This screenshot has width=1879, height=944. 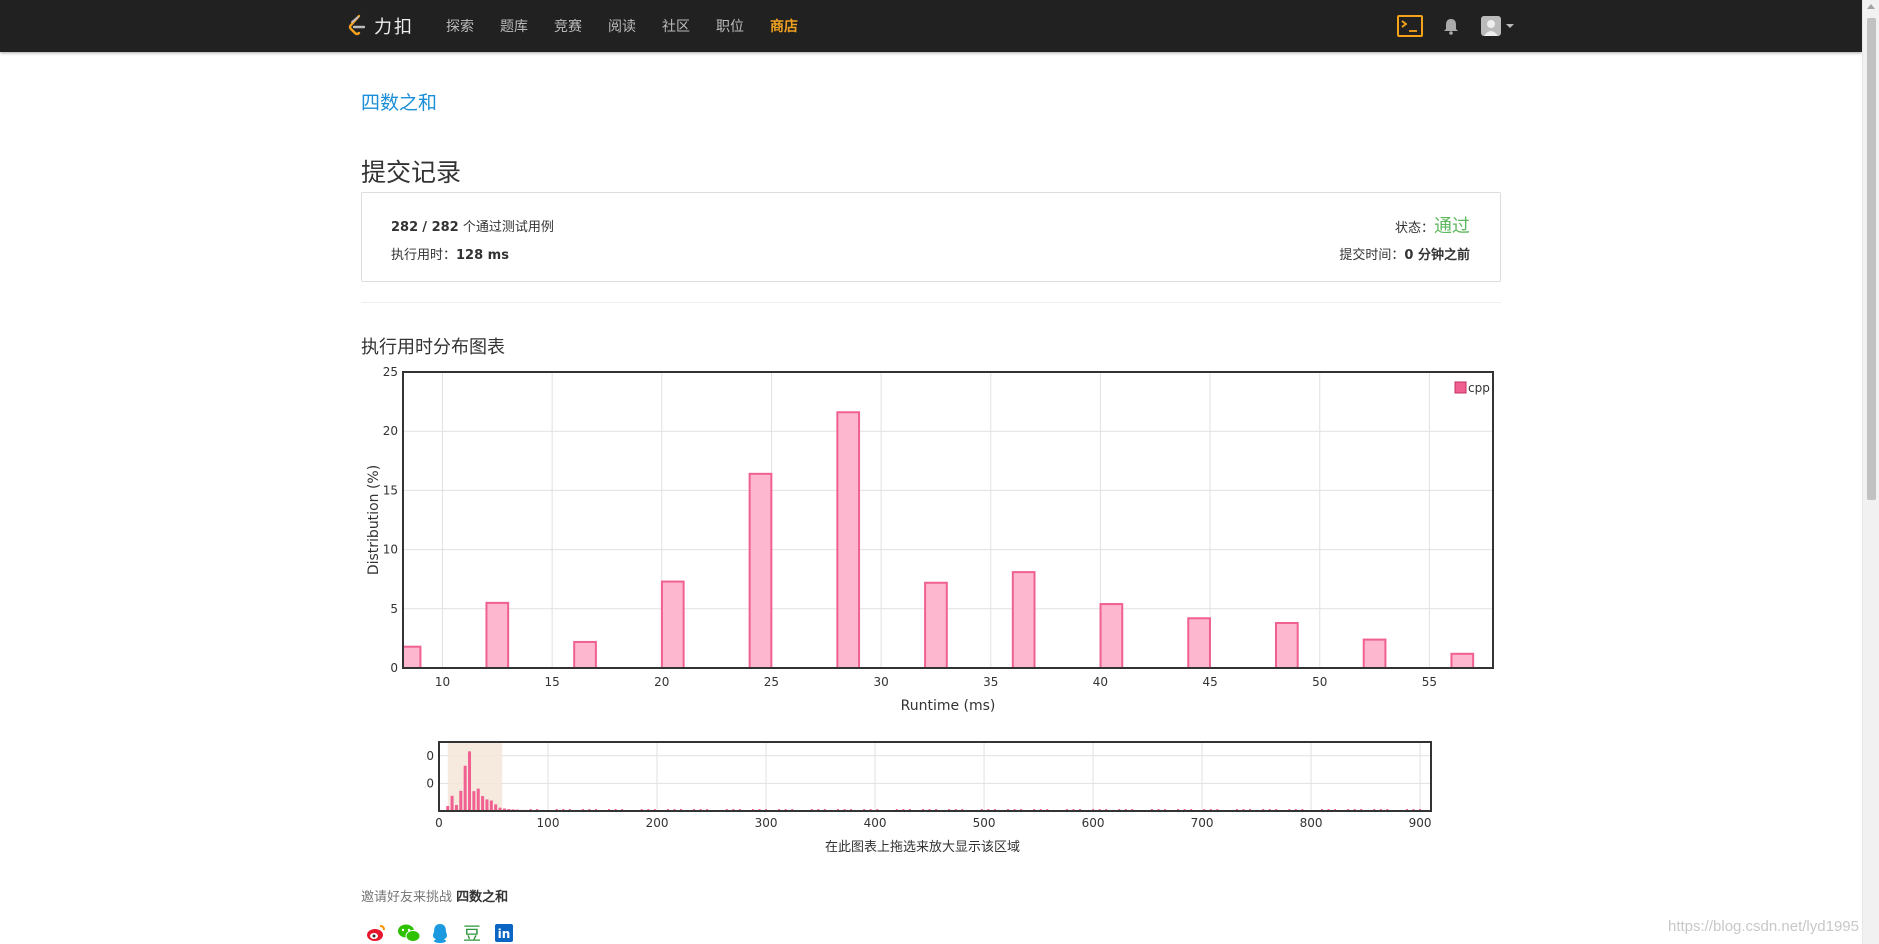 I want to click on douban-icon: 豆, so click(x=472, y=933).